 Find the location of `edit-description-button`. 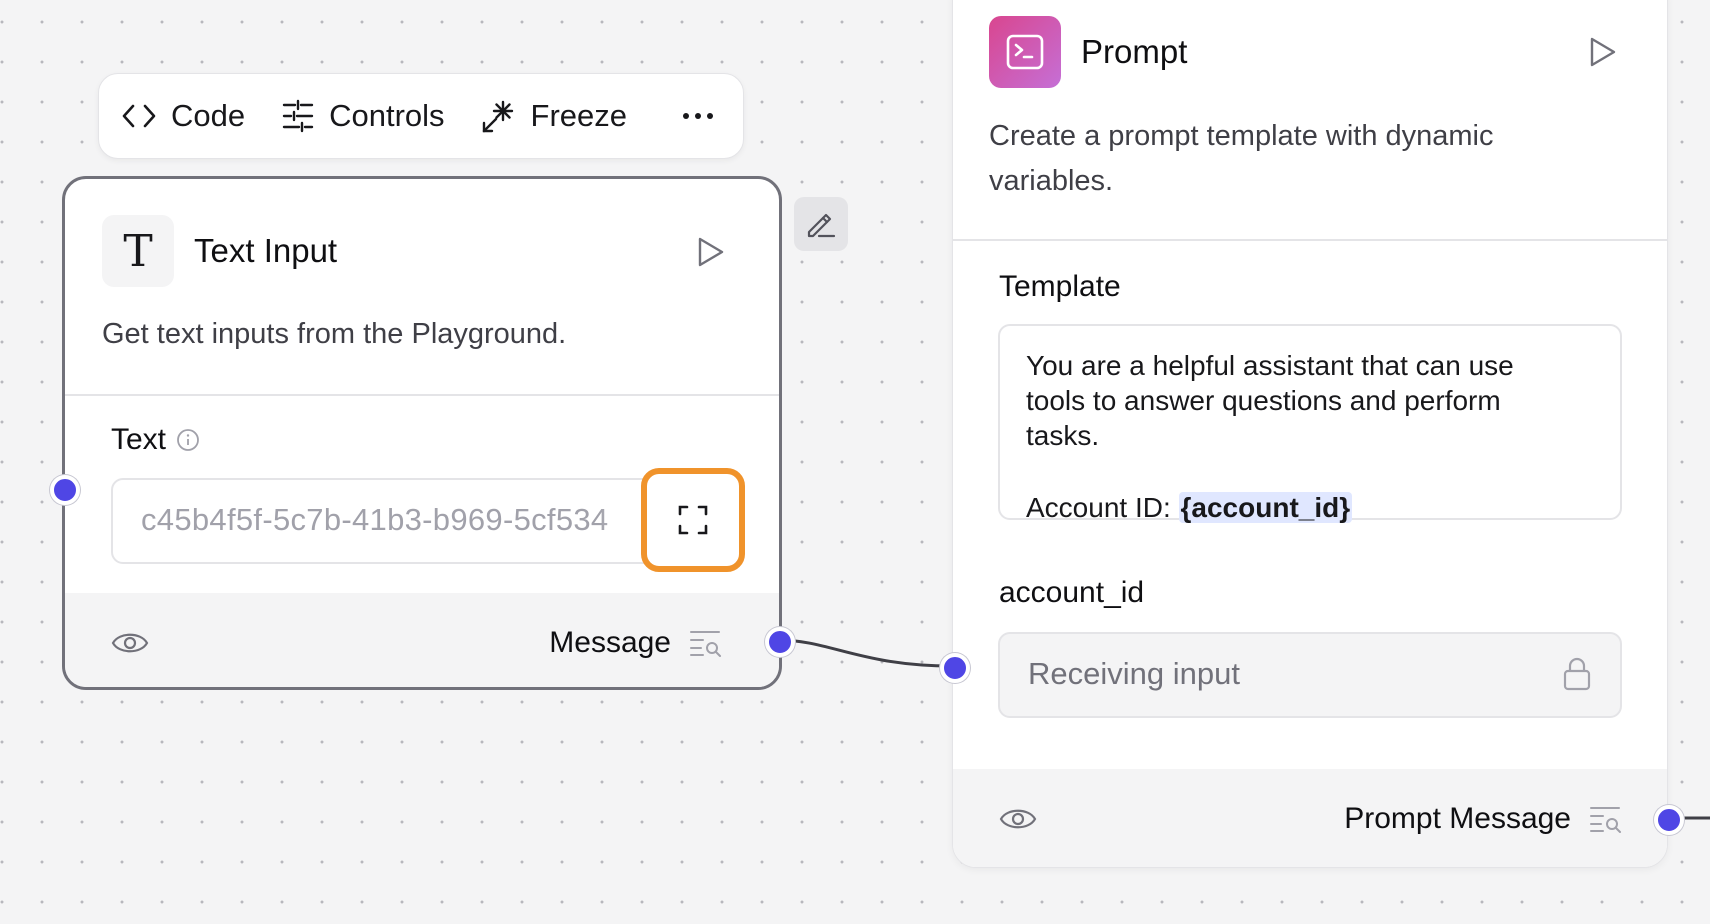

edit-description-button is located at coordinates (821, 224).